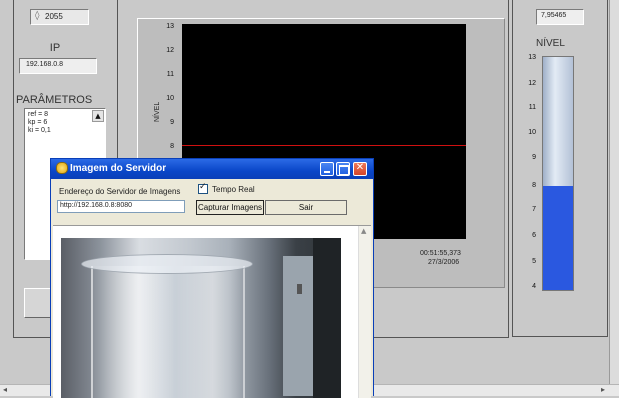  I want to click on level-trace-line, so click(324, 145).